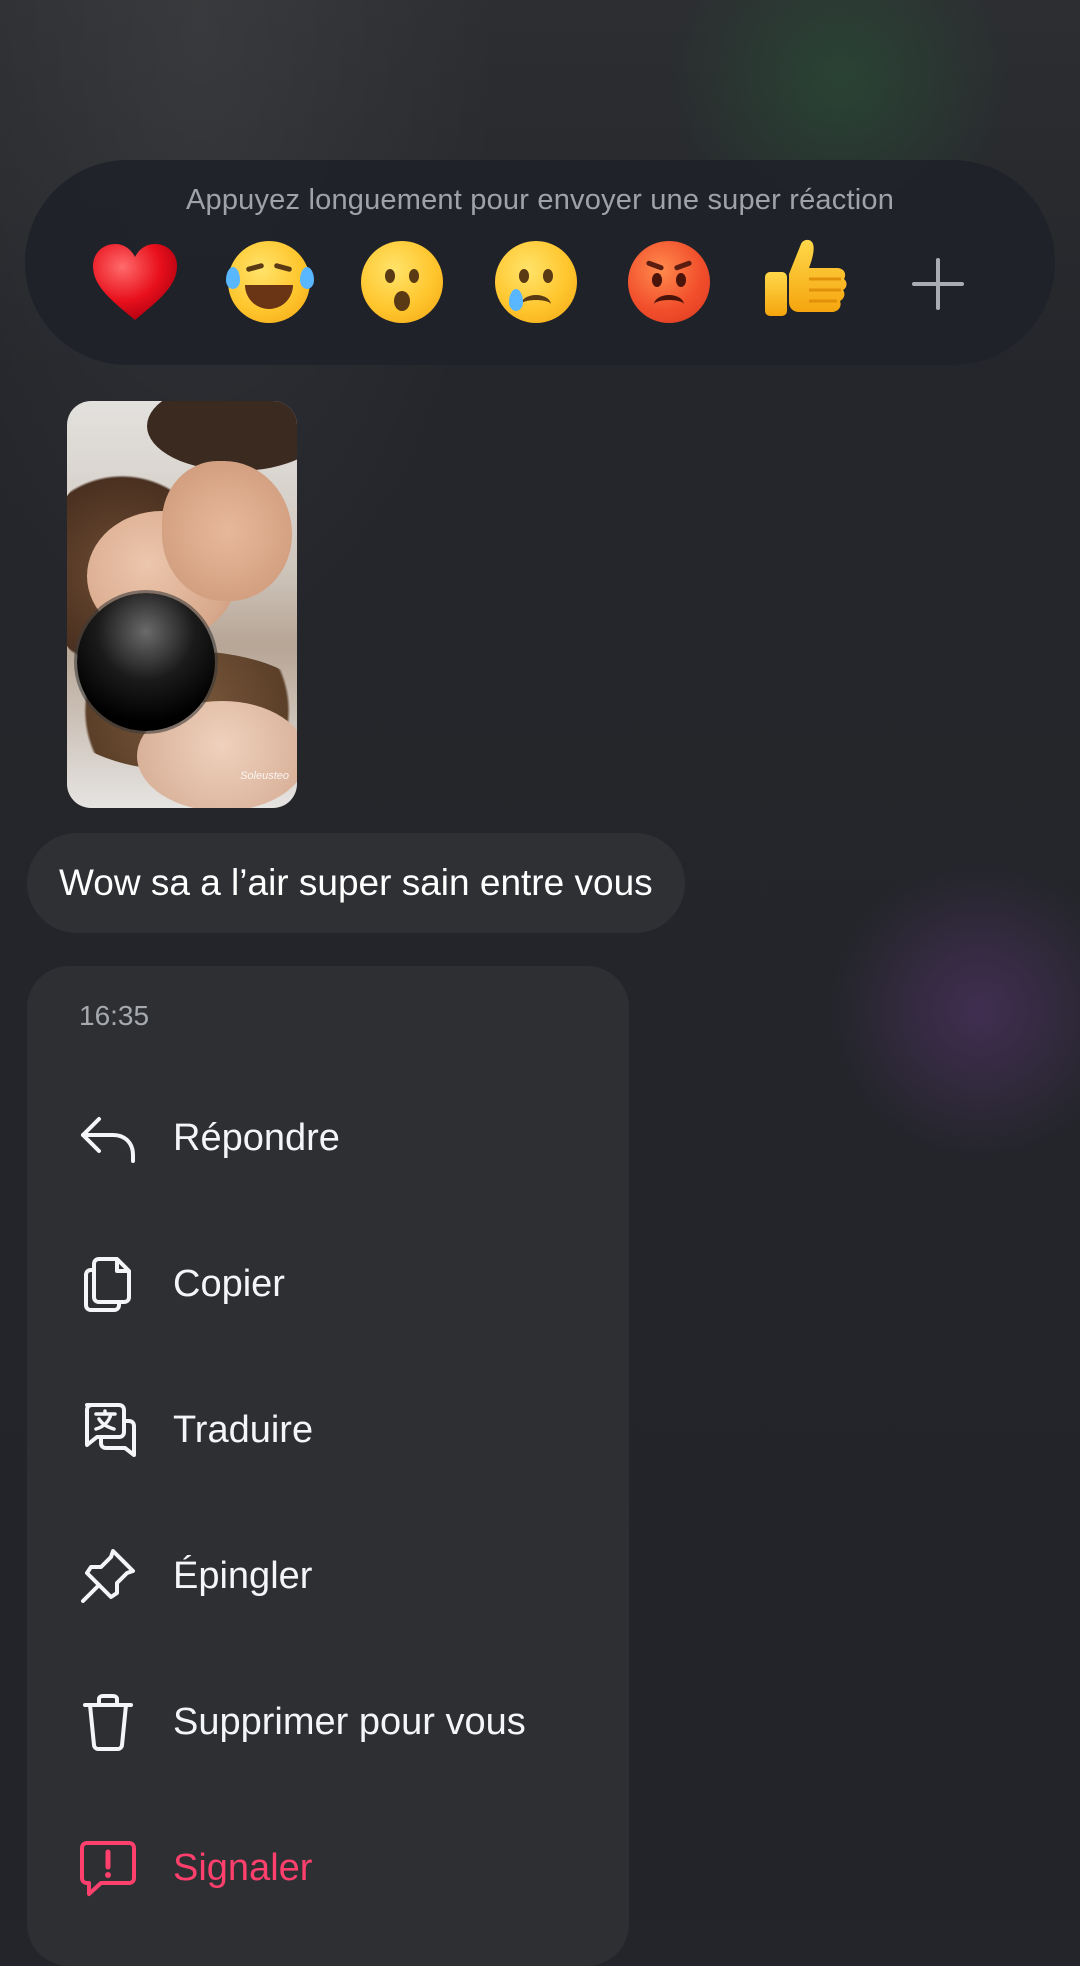 This screenshot has height=1966, width=1080. I want to click on angry-face-icon, so click(669, 282).